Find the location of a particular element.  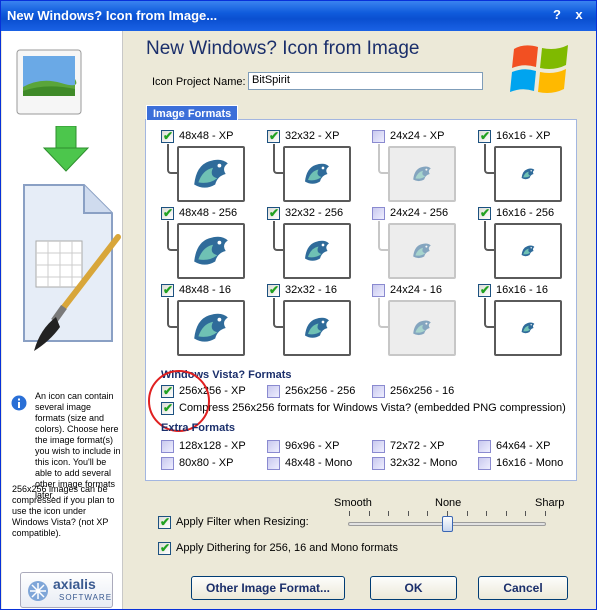

extra-format-label: 64x64 - XP is located at coordinates (523, 446).